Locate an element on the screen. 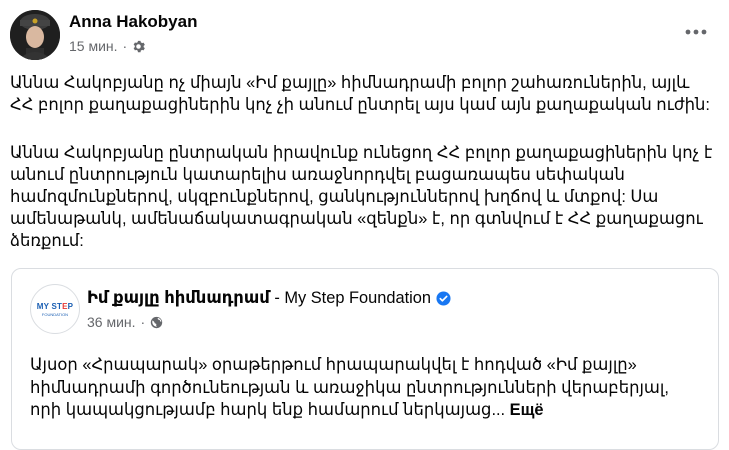 This screenshot has height=450, width=729. avatar-image is located at coordinates (35, 35).